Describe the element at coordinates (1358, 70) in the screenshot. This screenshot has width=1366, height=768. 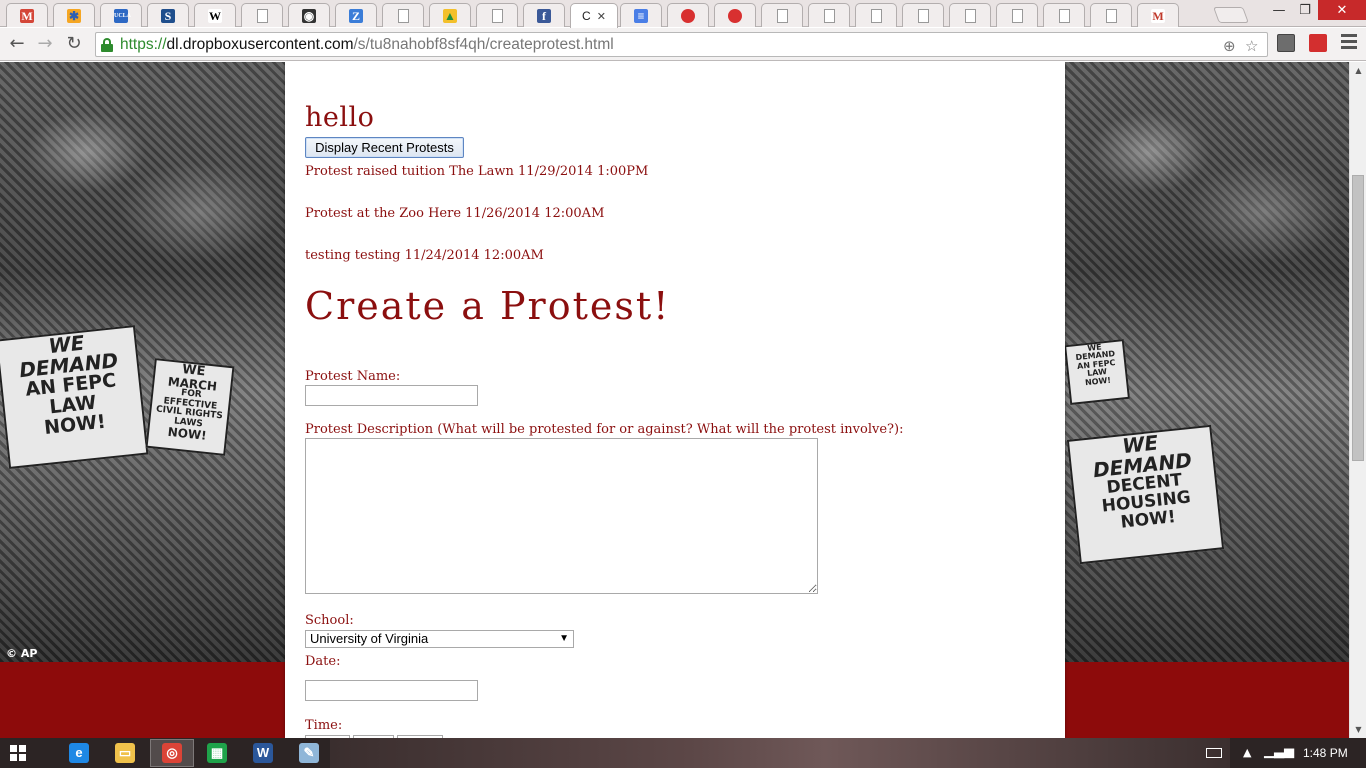
I see `scroll-up-icon: ▲` at that location.